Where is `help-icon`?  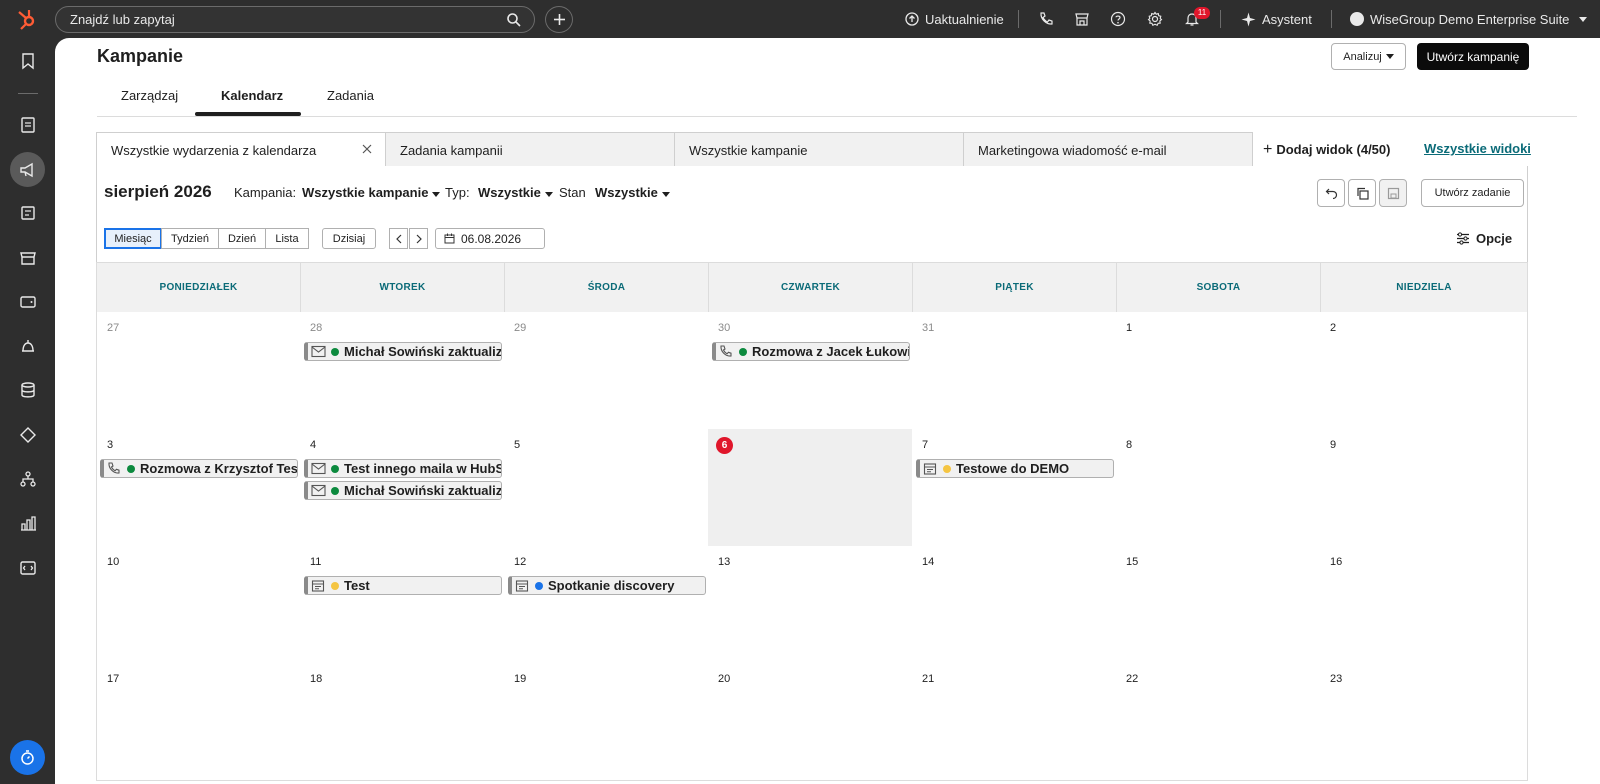
help-icon is located at coordinates (1118, 19).